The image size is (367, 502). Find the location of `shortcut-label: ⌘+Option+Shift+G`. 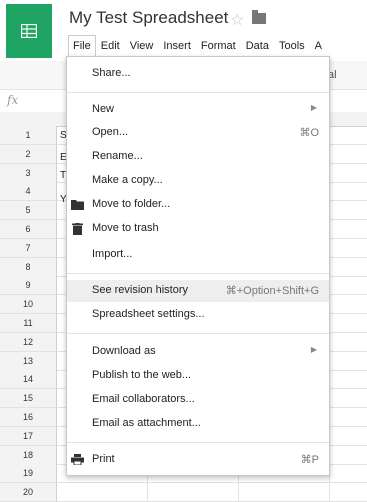

shortcut-label: ⌘+Option+Shift+G is located at coordinates (272, 291).